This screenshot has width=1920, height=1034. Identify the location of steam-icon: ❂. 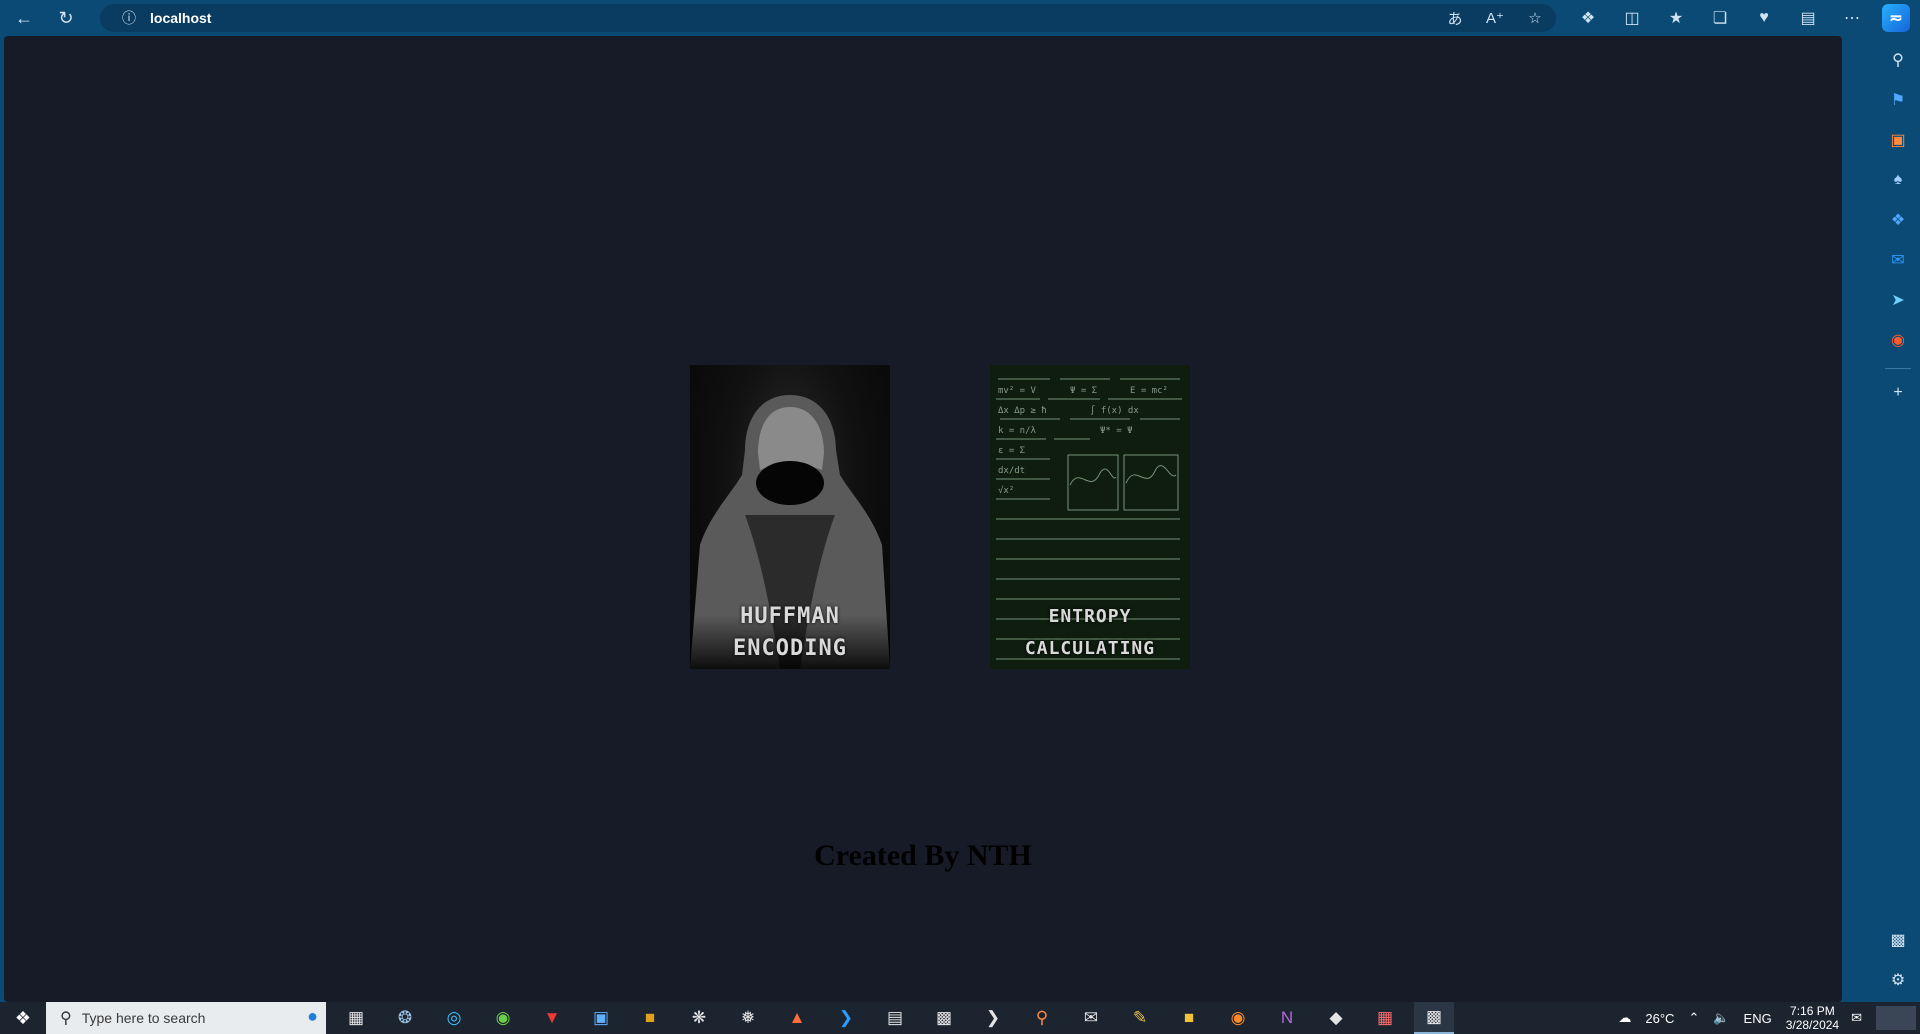
(405, 1018).